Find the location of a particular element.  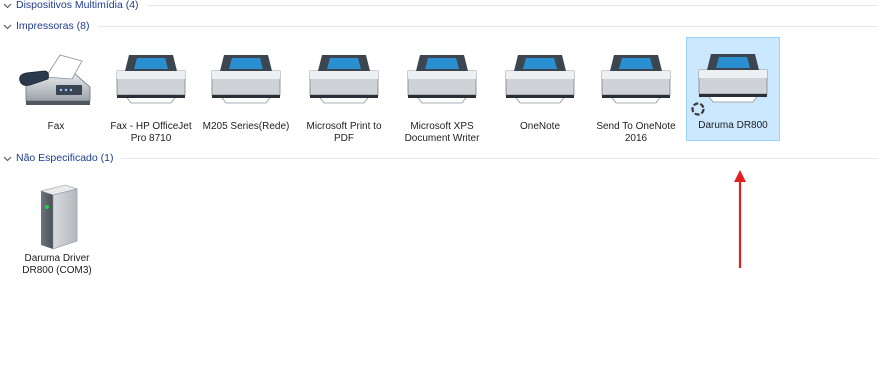

group-header-unspecified: Não Especificado (1) is located at coordinates (439, 158).